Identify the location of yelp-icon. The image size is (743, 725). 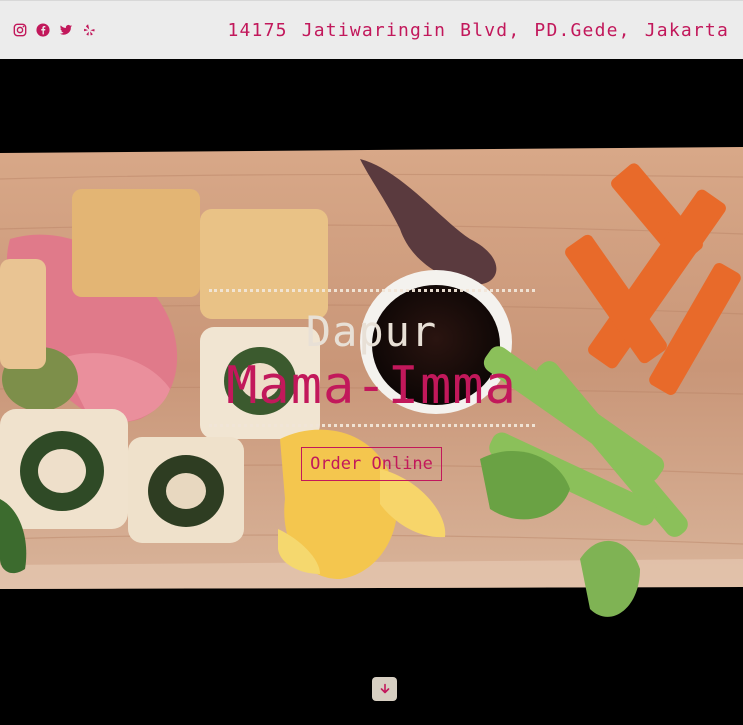
(89, 30).